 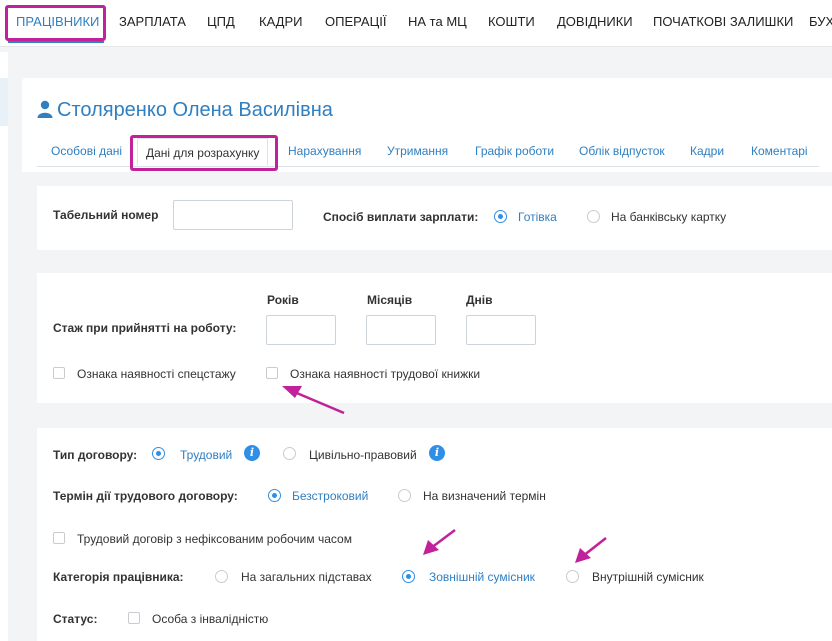 What do you see at coordinates (514, 151) in the screenshot?
I see `tab-work-schedule: Графік роботи` at bounding box center [514, 151].